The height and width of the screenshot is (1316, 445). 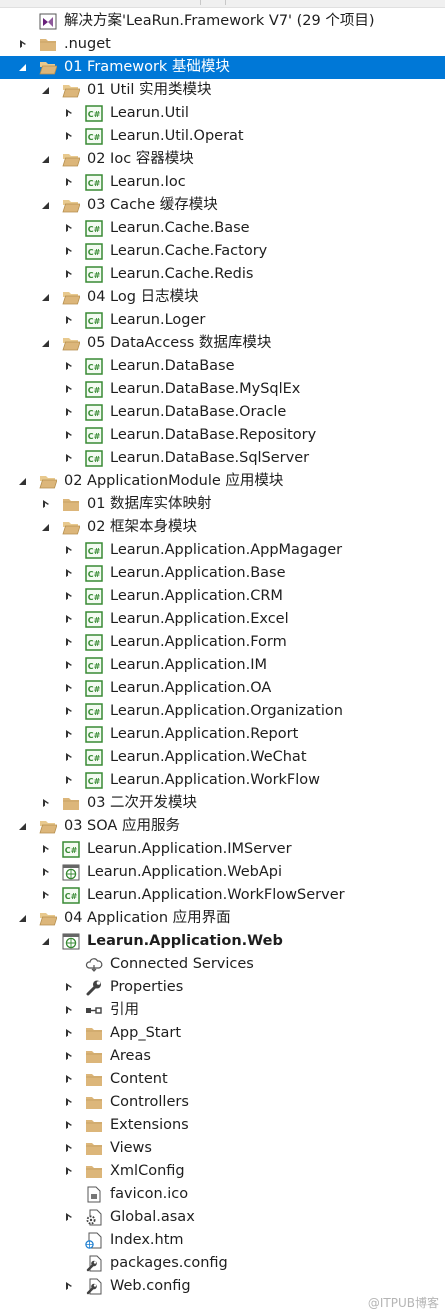 What do you see at coordinates (222, 665) in the screenshot?
I see `tree-item: C# Learun.Application.IM` at bounding box center [222, 665].